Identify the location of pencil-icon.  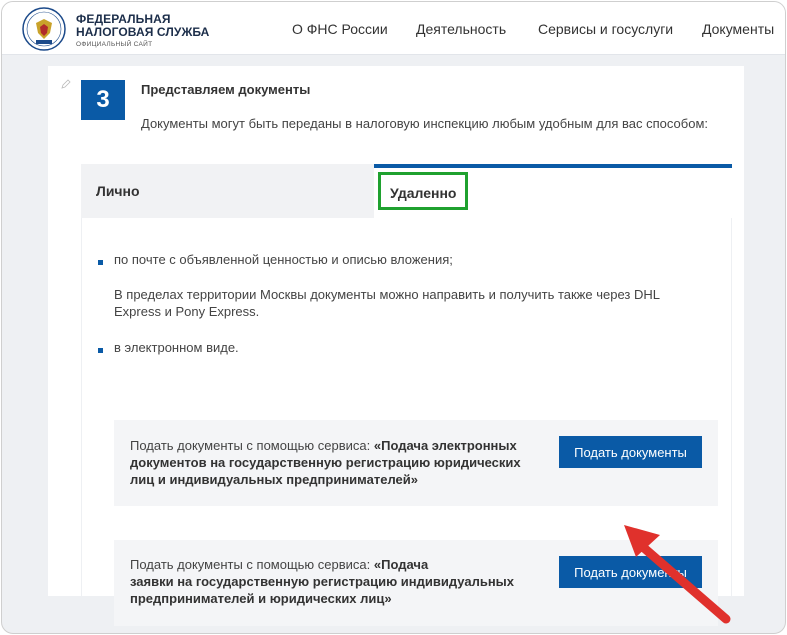
(66, 84).